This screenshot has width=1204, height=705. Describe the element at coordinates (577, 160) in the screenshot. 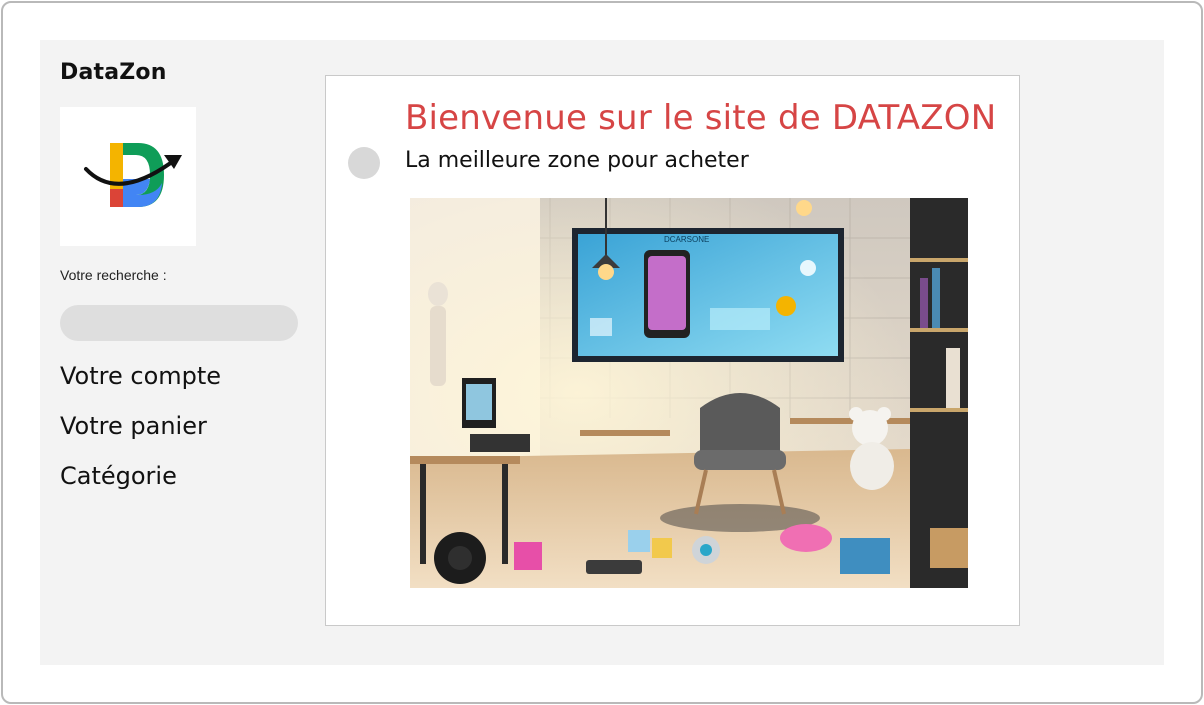

I see `page-subtitle: La meilleure zone pour acheter` at that location.